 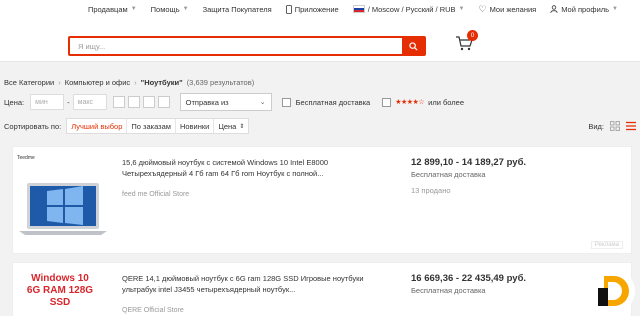 What do you see at coordinates (155, 194) in the screenshot?
I see `store-link: feed me Official Store` at bounding box center [155, 194].